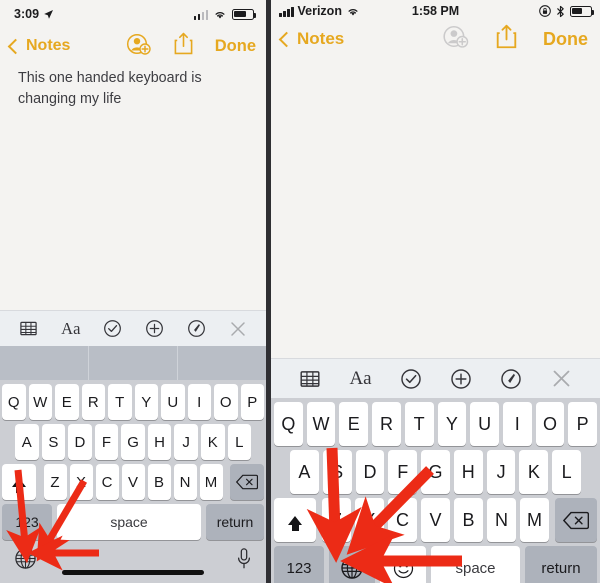 The height and width of the screenshot is (583, 600). I want to click on microphone-icon, so click(244, 561).